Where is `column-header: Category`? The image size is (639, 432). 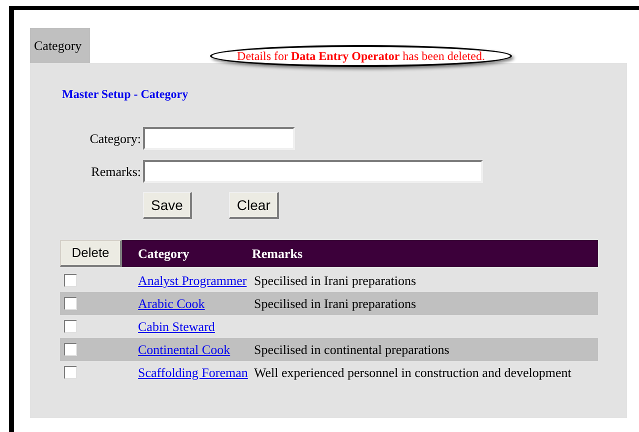 column-header: Category is located at coordinates (164, 253).